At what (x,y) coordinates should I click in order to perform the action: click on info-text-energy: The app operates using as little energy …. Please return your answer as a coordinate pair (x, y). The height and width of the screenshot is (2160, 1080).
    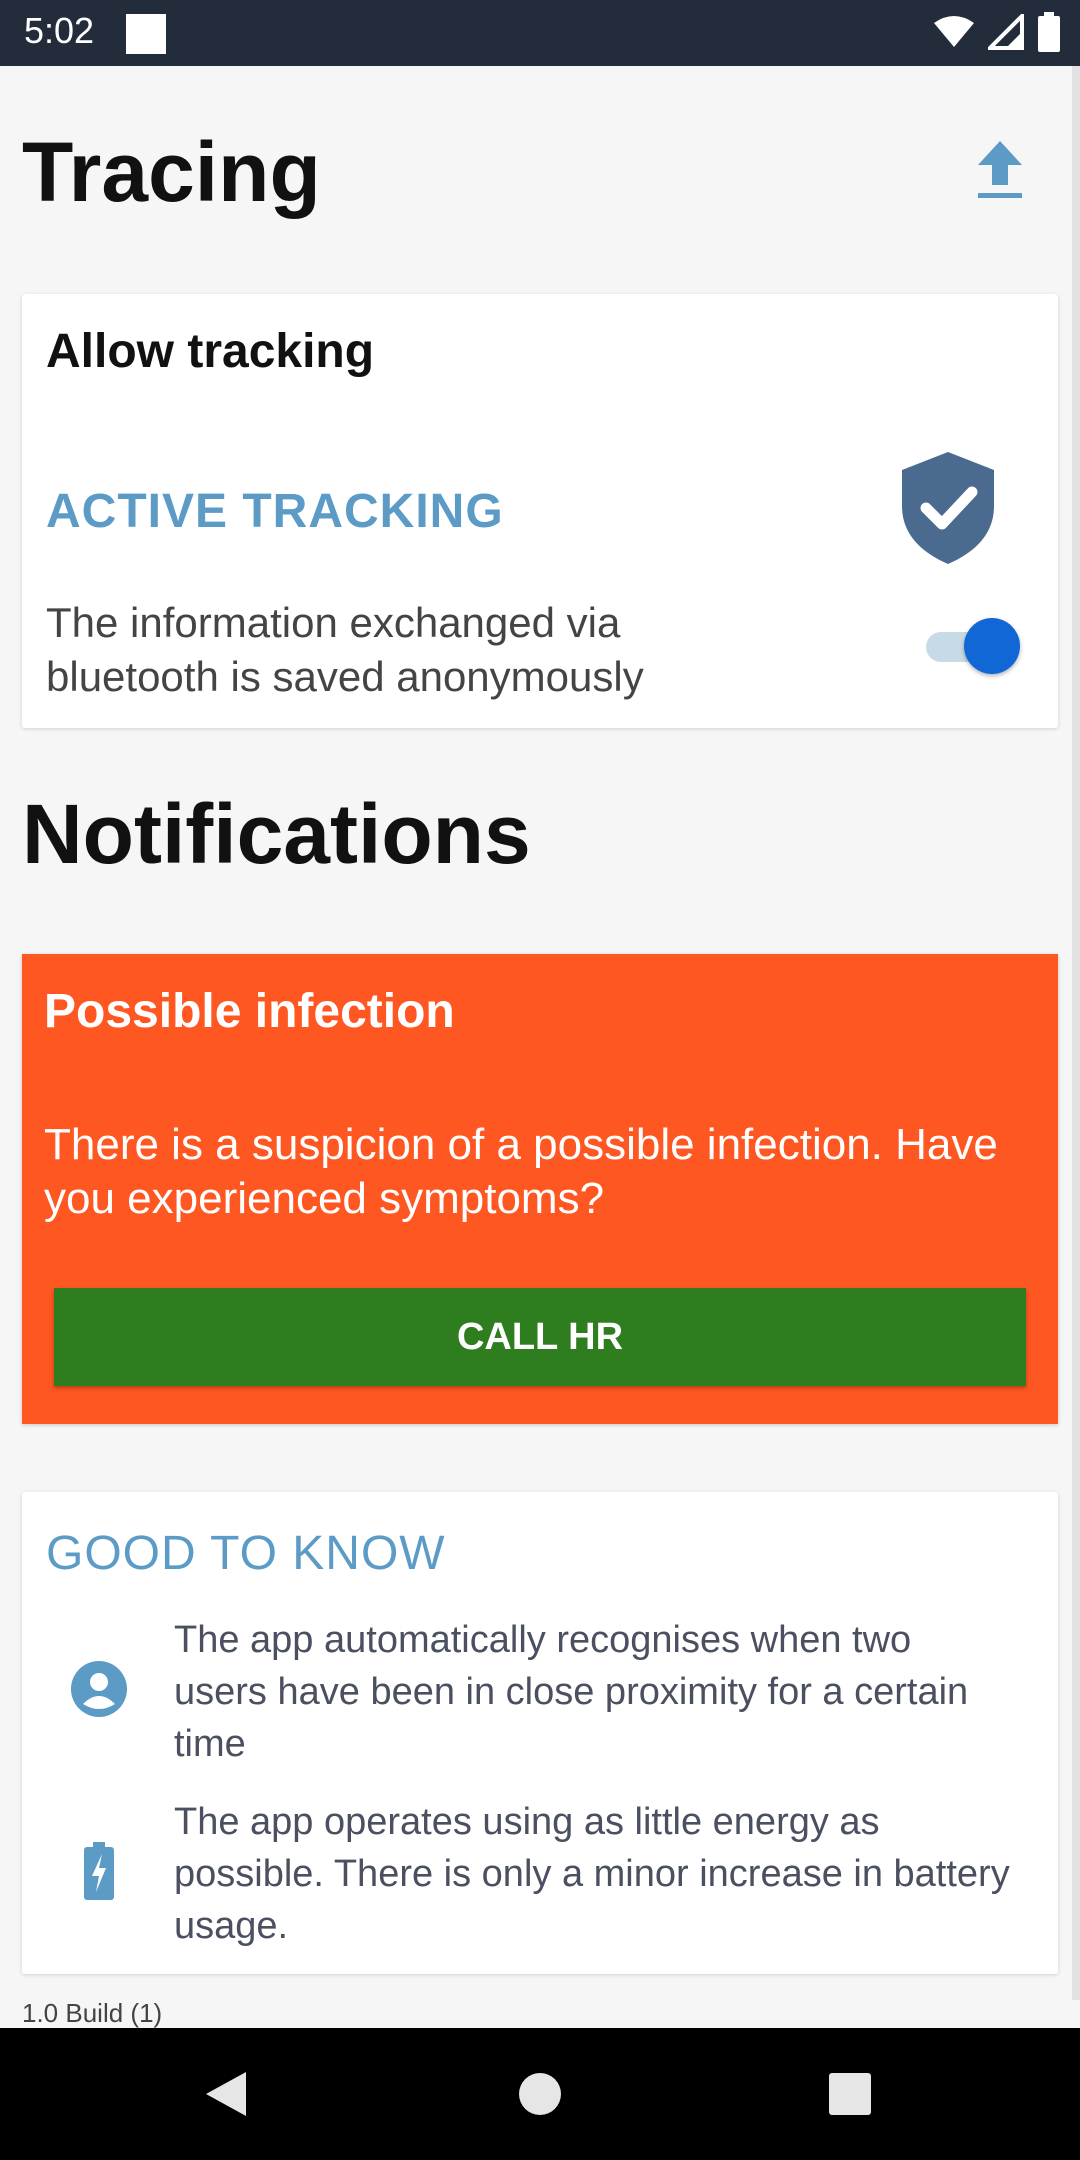
    Looking at the image, I should click on (592, 1874).